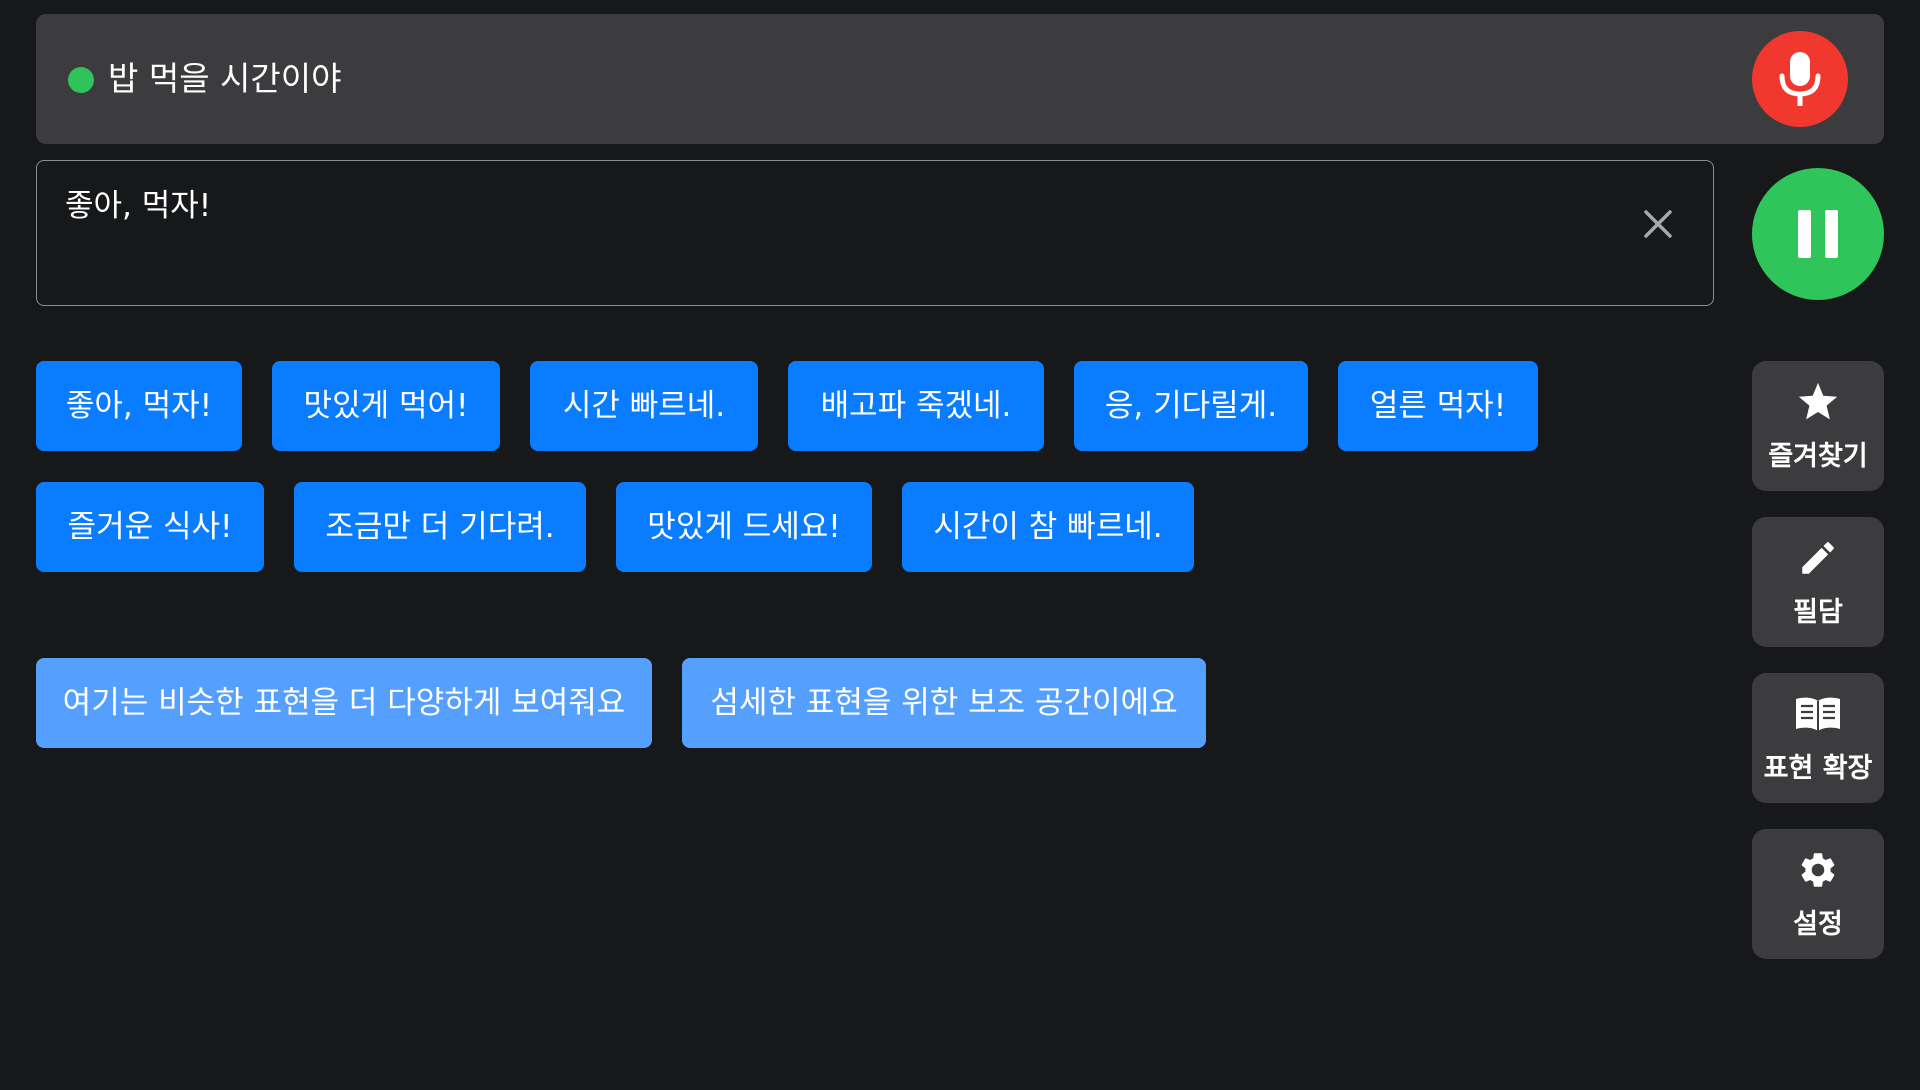  Describe the element at coordinates (1818, 894) in the screenshot. I see `settings-button: 설정` at that location.